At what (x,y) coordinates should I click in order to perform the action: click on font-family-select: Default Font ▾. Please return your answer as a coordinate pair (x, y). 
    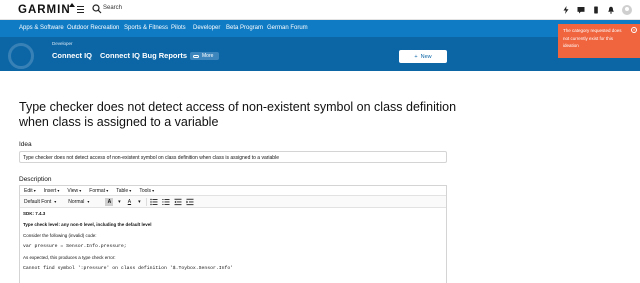
    Looking at the image, I should click on (40, 202).